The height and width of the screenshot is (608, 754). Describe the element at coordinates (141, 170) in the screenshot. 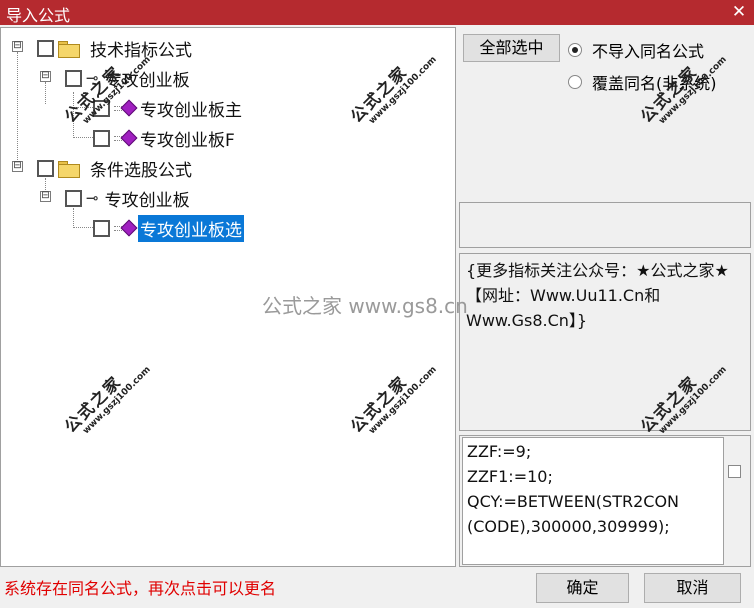

I see `node-label: 条件选股公式` at that location.